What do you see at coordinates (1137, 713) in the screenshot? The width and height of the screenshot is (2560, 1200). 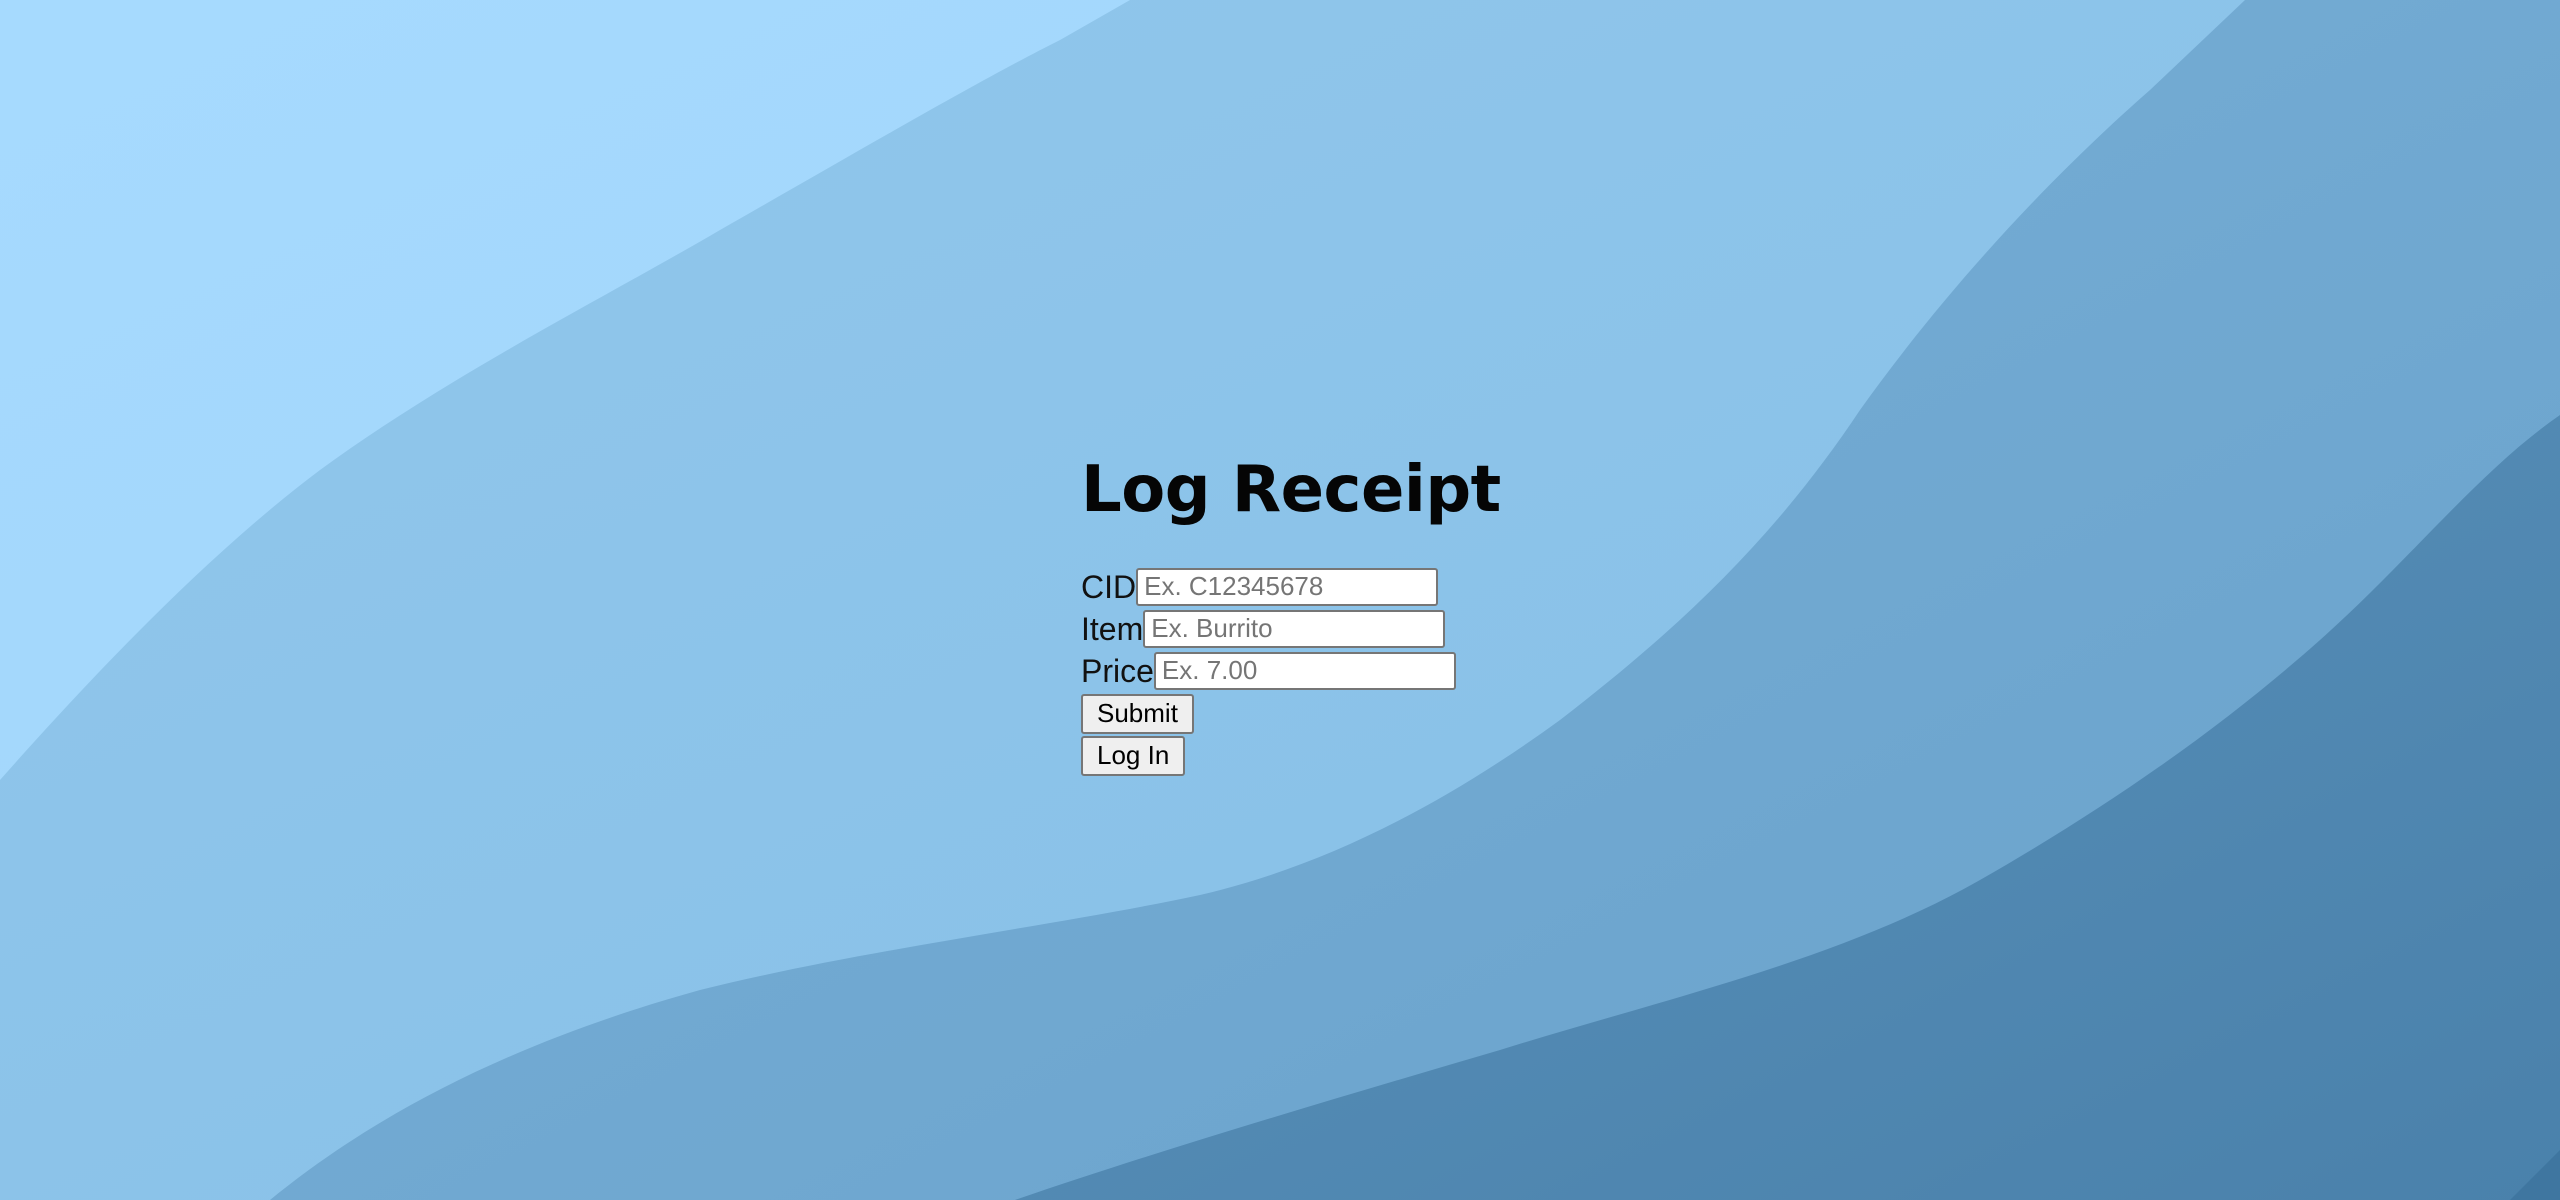 I see `submit-button: Submit` at bounding box center [1137, 713].